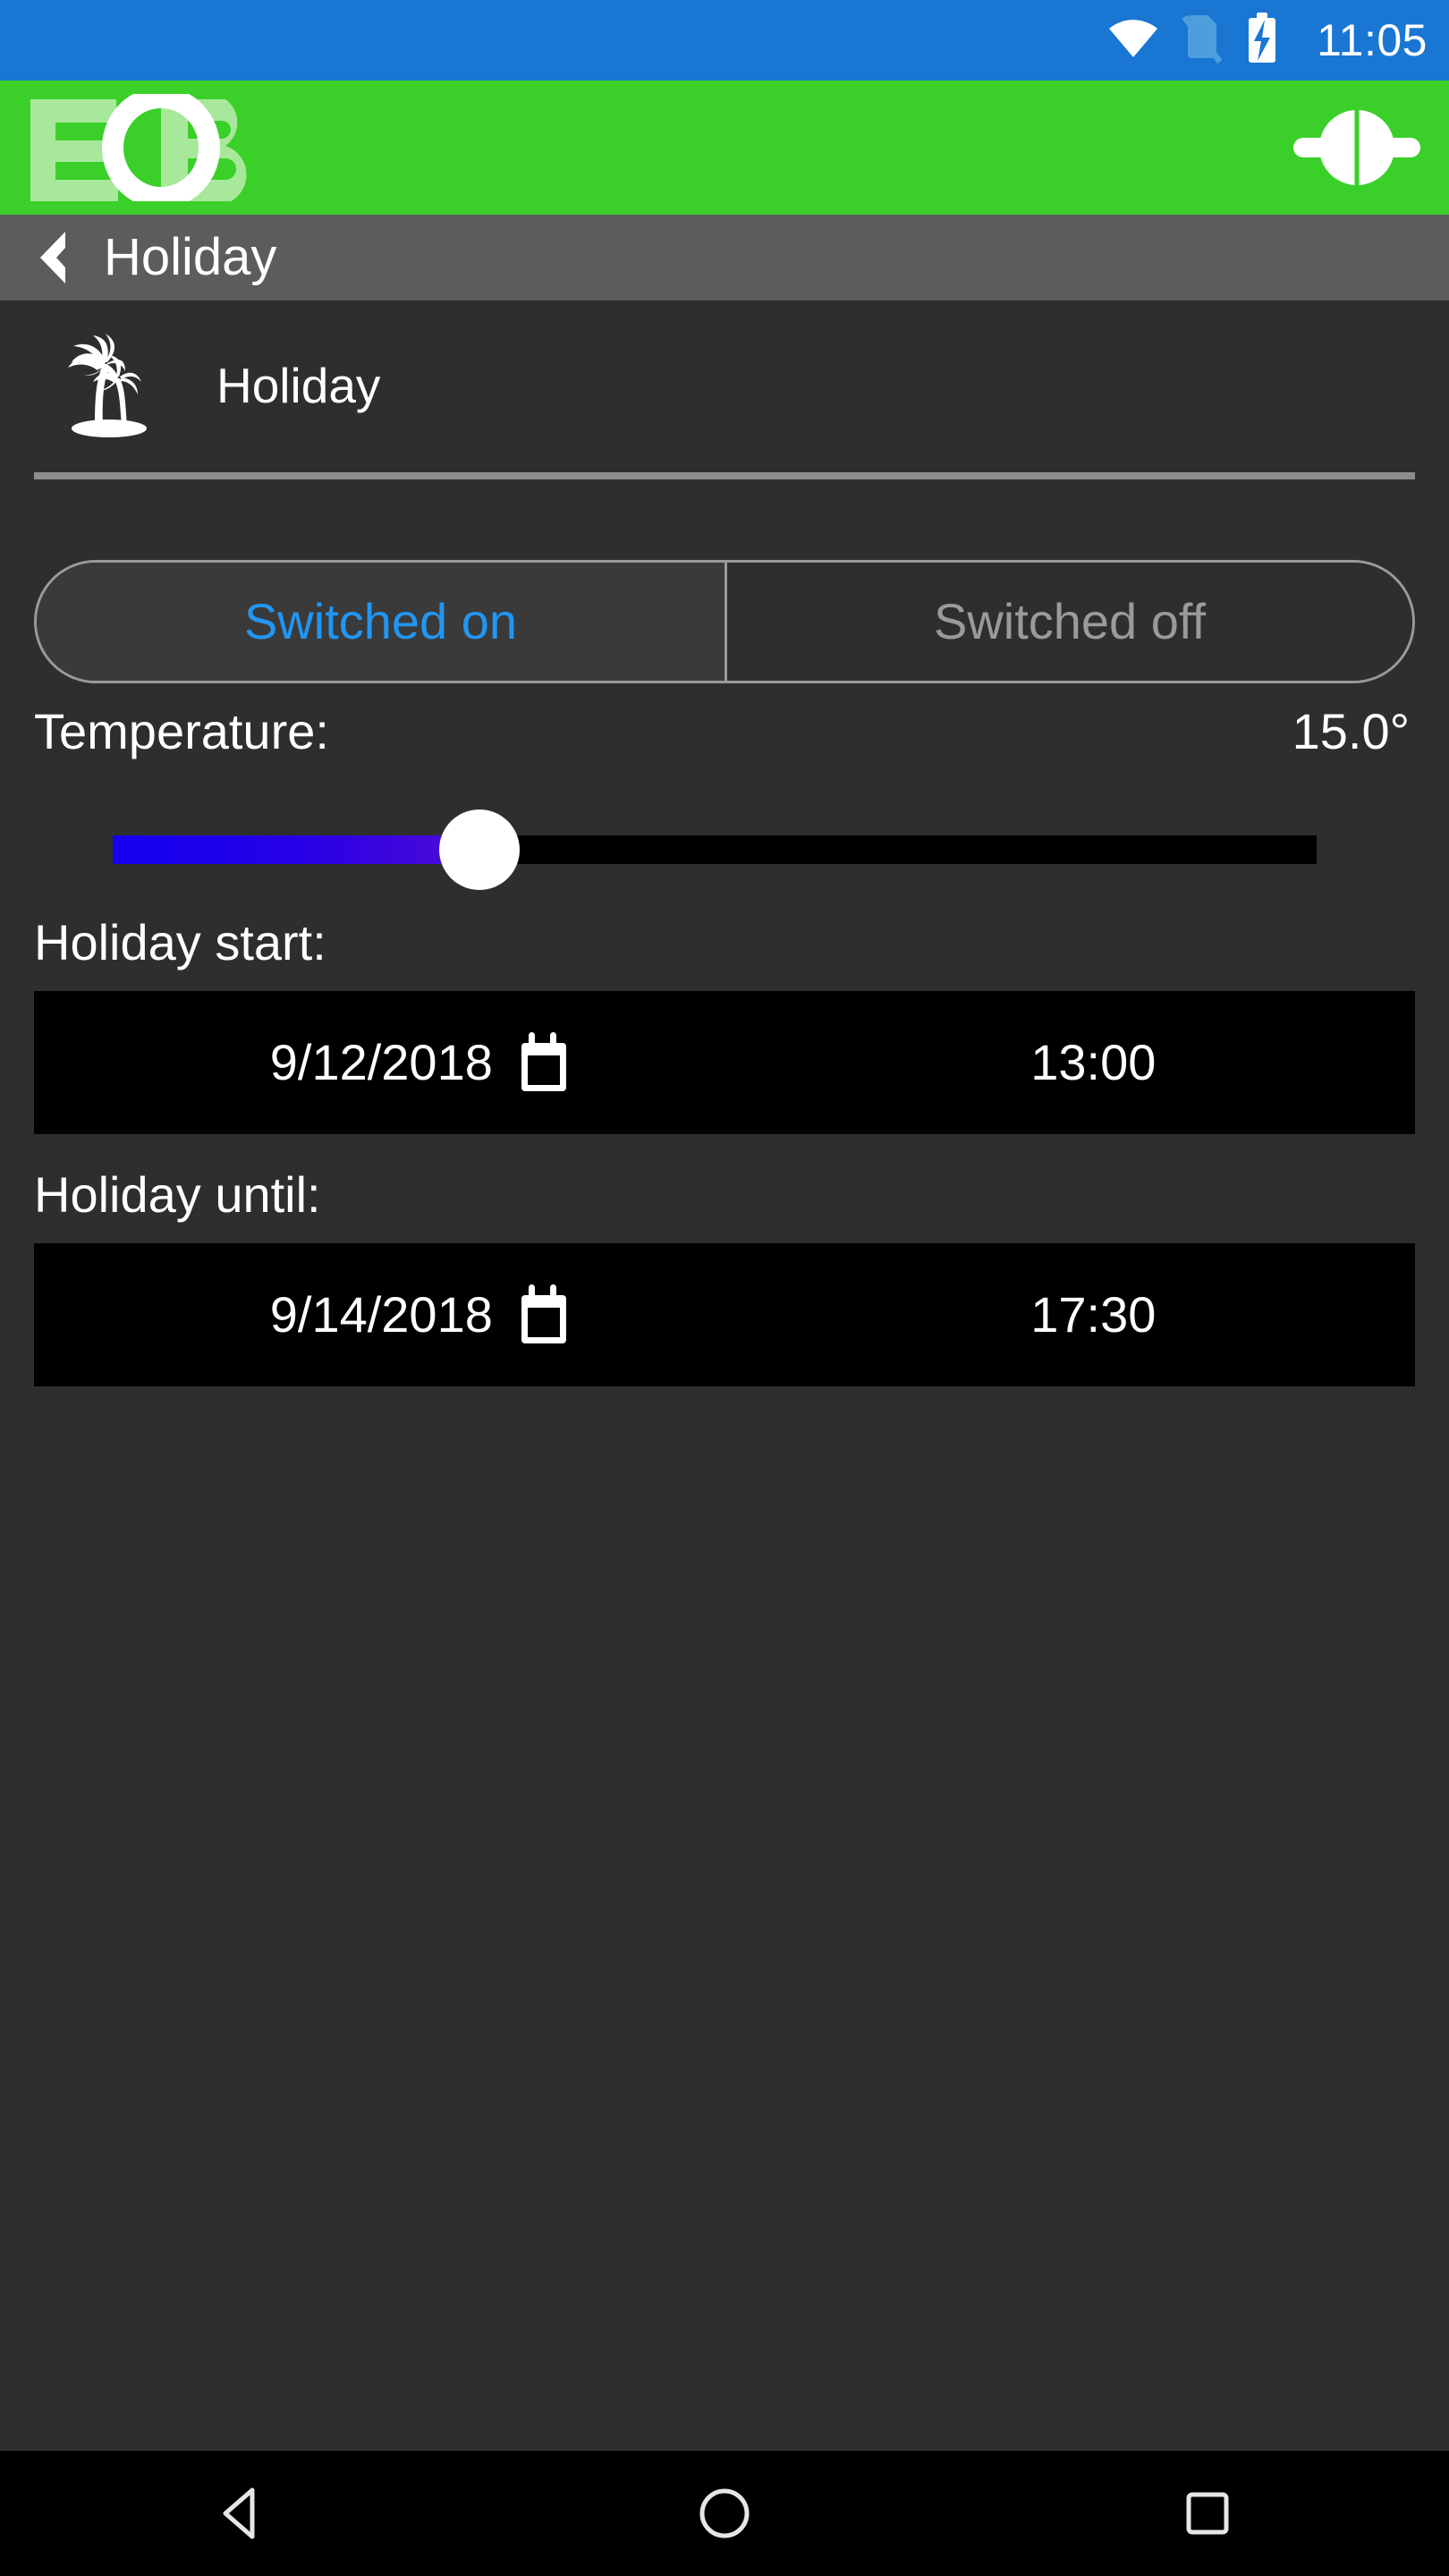 Image resolution: width=1449 pixels, height=2576 pixels. What do you see at coordinates (724, 475) in the screenshot?
I see `header-divider` at bounding box center [724, 475].